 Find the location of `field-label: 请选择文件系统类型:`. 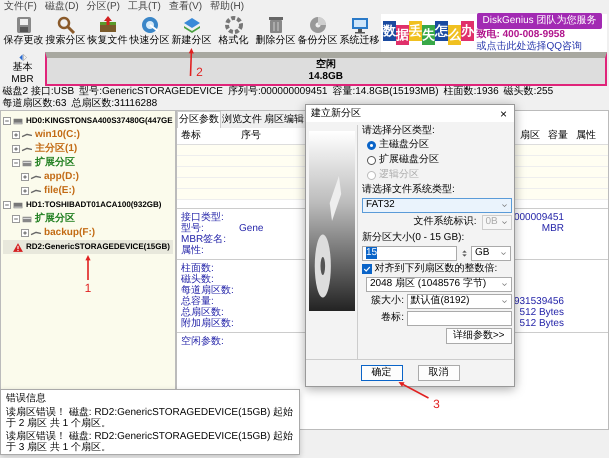

field-label: 请选择文件系统类型: is located at coordinates (409, 190).